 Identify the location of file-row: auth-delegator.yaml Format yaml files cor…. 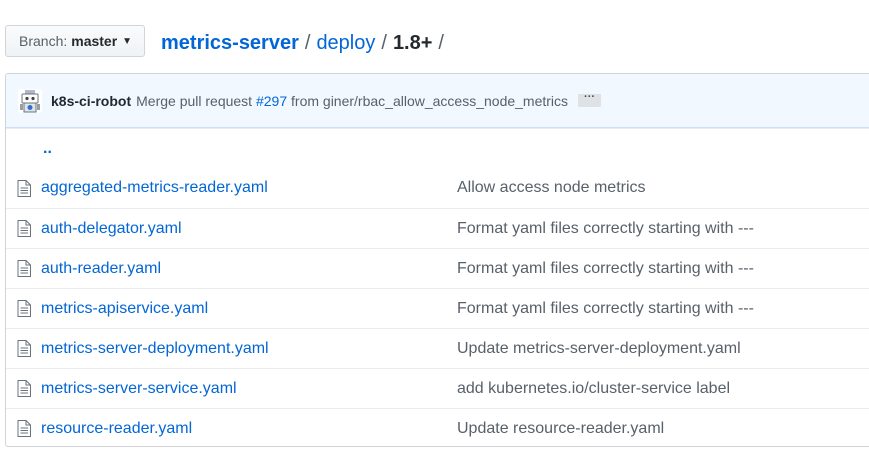
(437, 228).